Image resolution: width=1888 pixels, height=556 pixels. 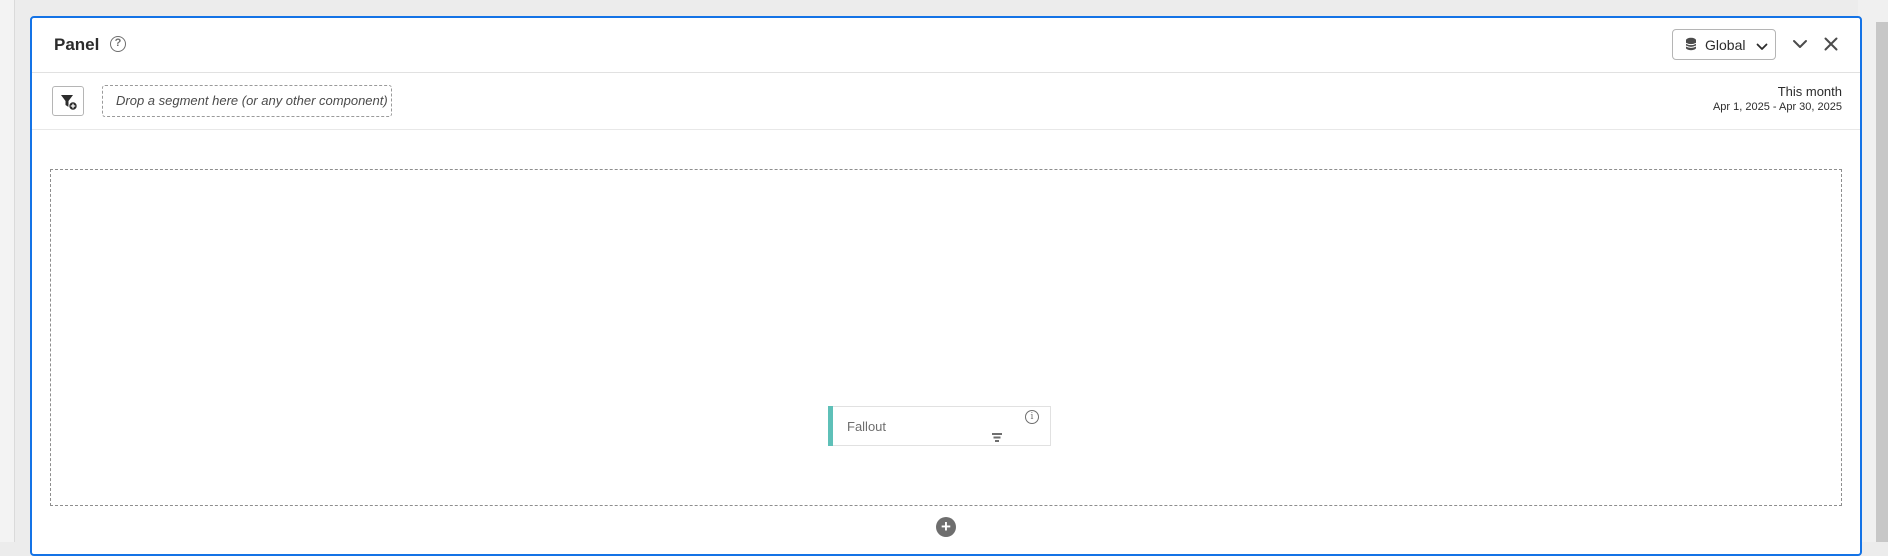 I want to click on fallout-visualization-card: Fallout i, so click(x=939, y=426).